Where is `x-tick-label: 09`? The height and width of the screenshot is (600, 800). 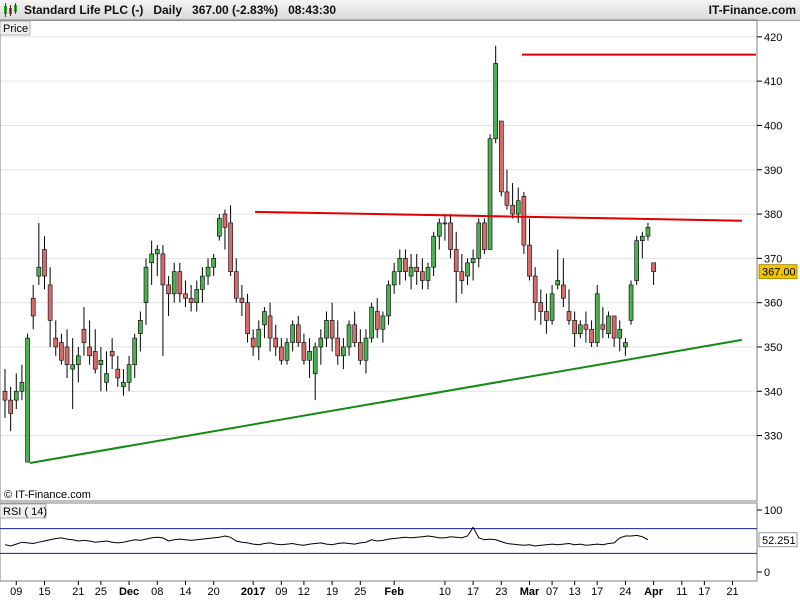 x-tick-label: 09 is located at coordinates (16, 592).